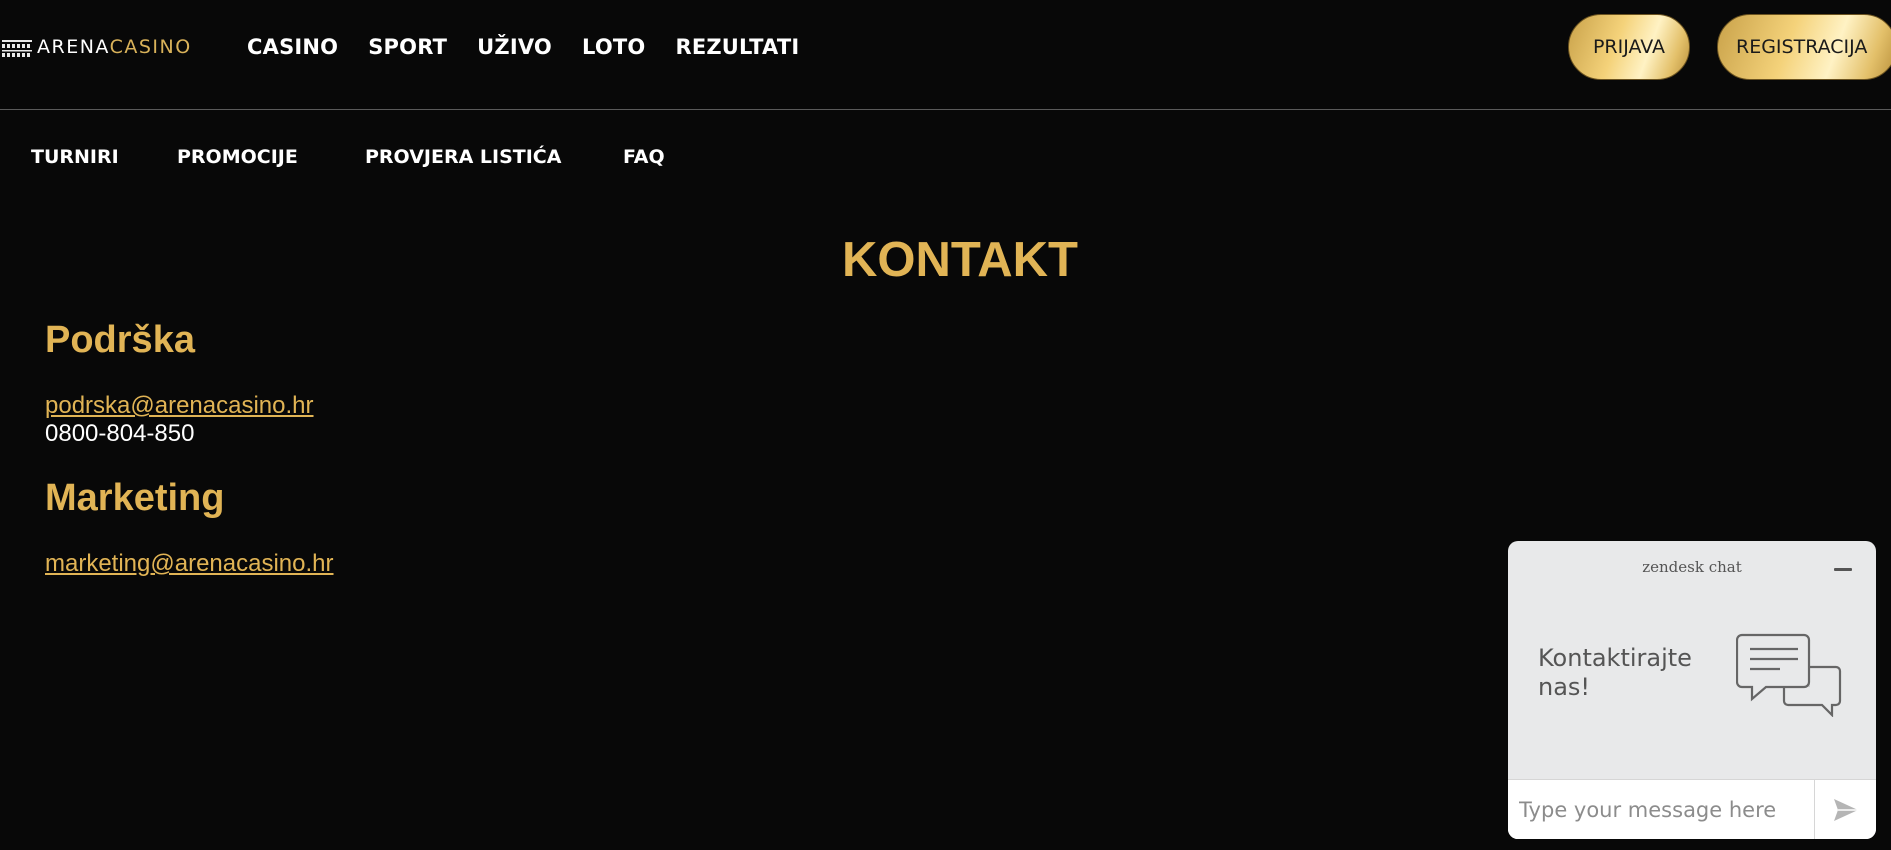  I want to click on chat-bubbles-icon, so click(1789, 675).